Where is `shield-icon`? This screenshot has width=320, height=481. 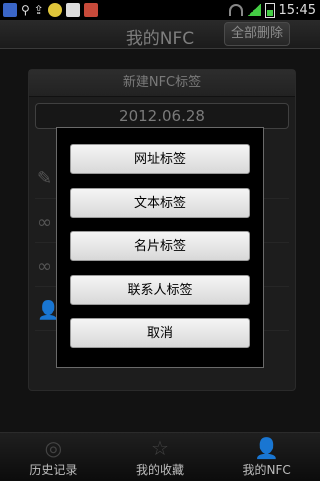 shield-icon is located at coordinates (10, 10).